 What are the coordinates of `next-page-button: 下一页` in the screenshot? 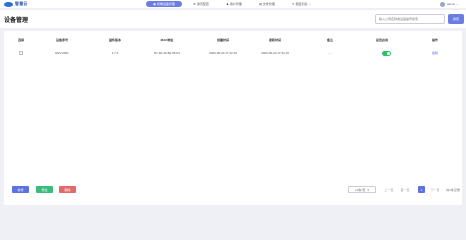 It's located at (435, 189).